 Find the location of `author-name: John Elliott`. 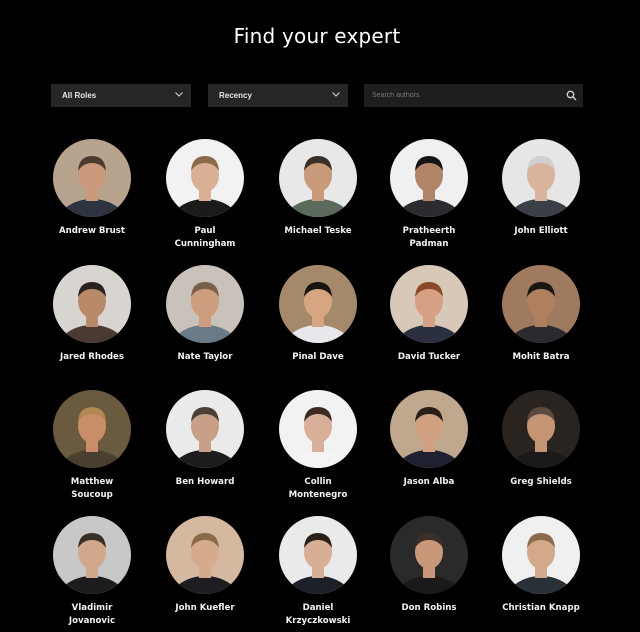

author-name: John Elliott is located at coordinates (541, 231).